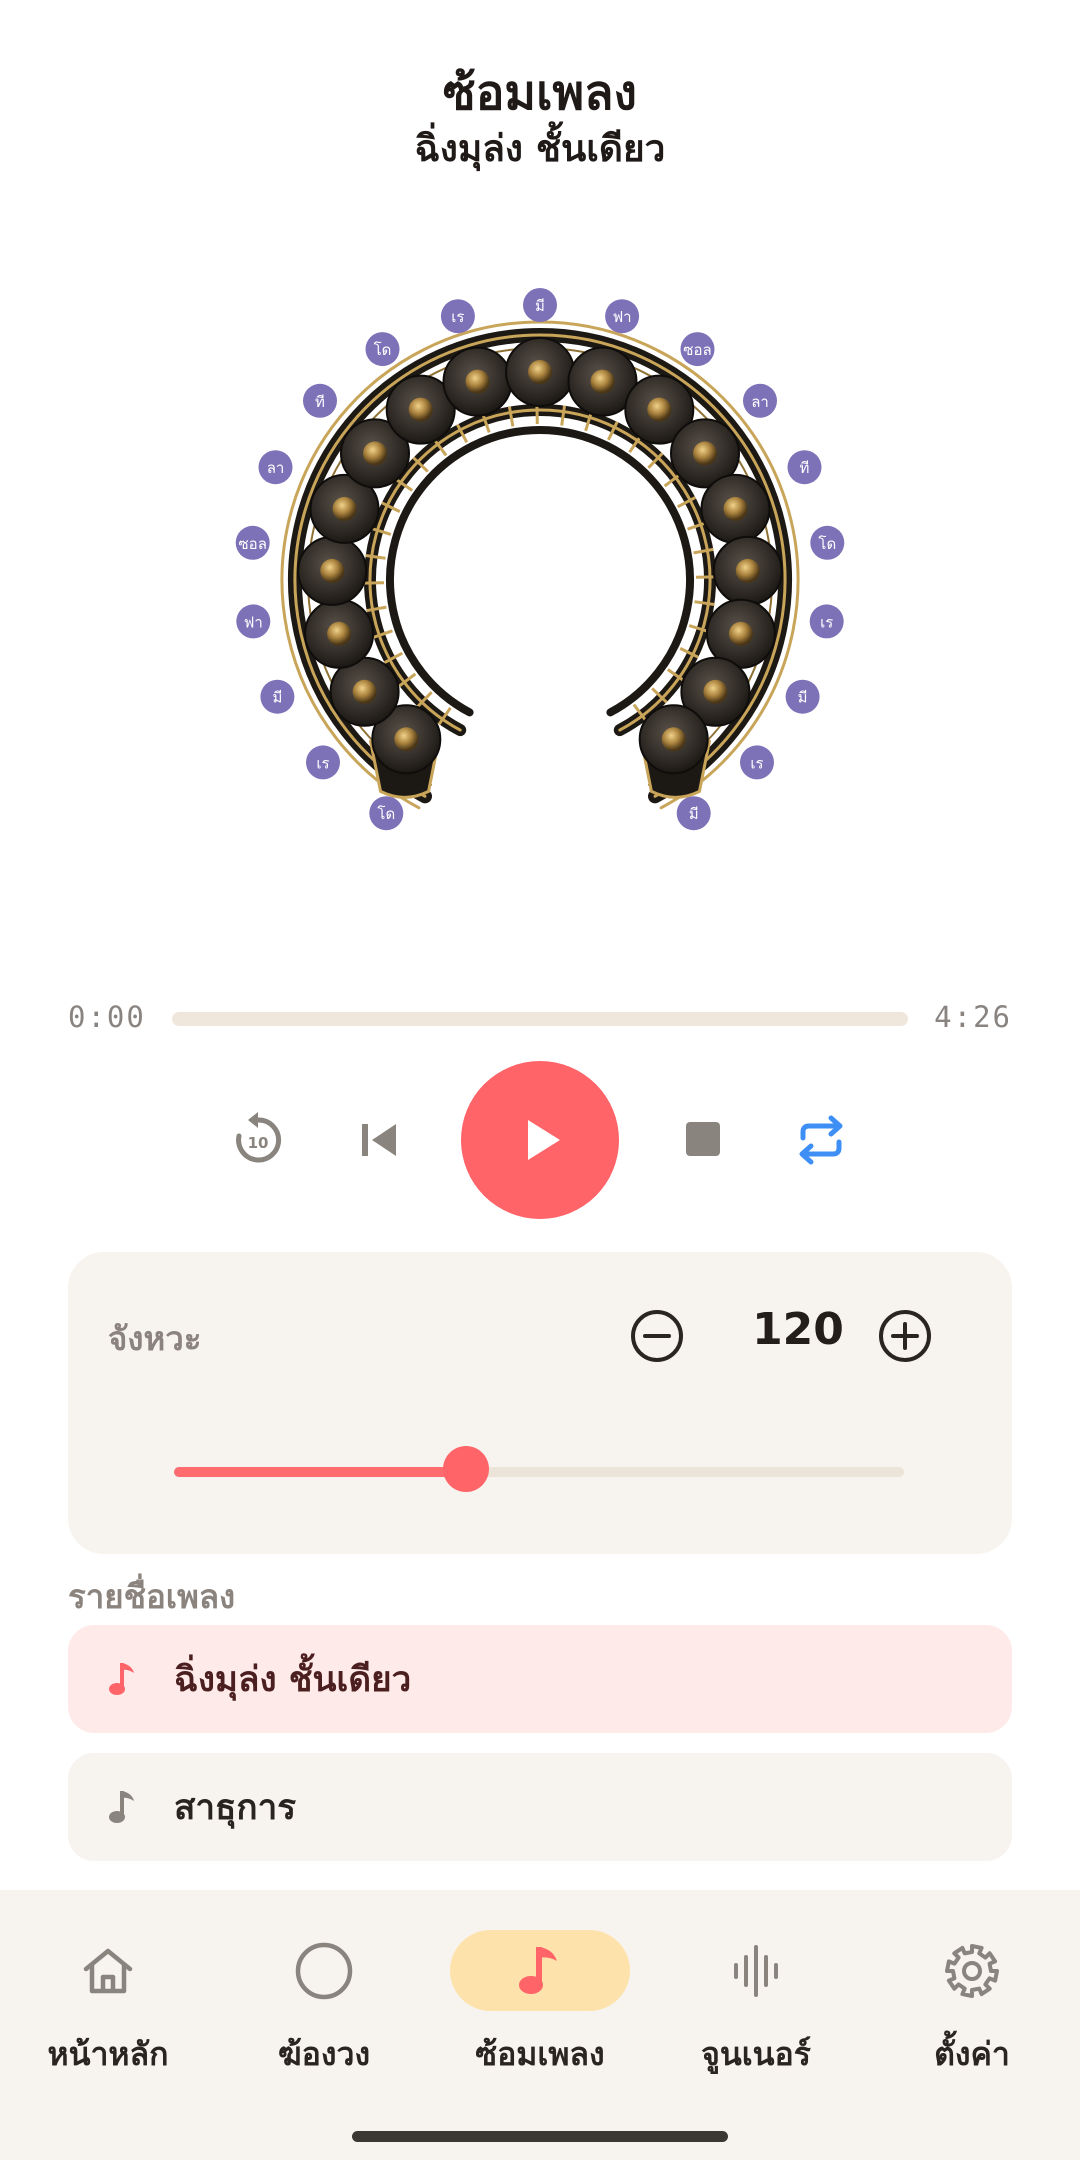 This screenshot has height=2160, width=1080. I want to click on nav-khong: ฆ้องวง, so click(324, 2005).